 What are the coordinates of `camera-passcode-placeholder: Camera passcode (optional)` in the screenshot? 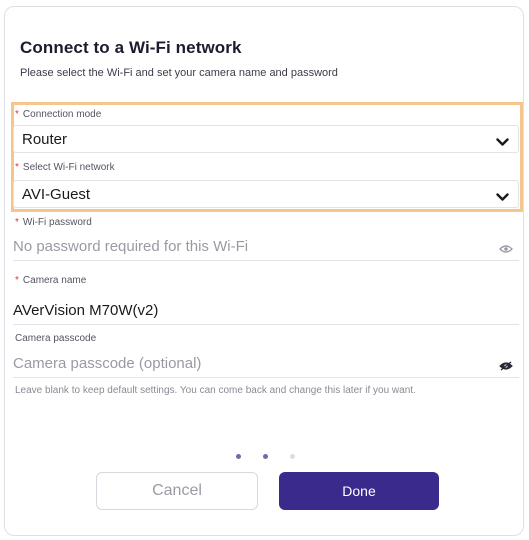 It's located at (107, 363).